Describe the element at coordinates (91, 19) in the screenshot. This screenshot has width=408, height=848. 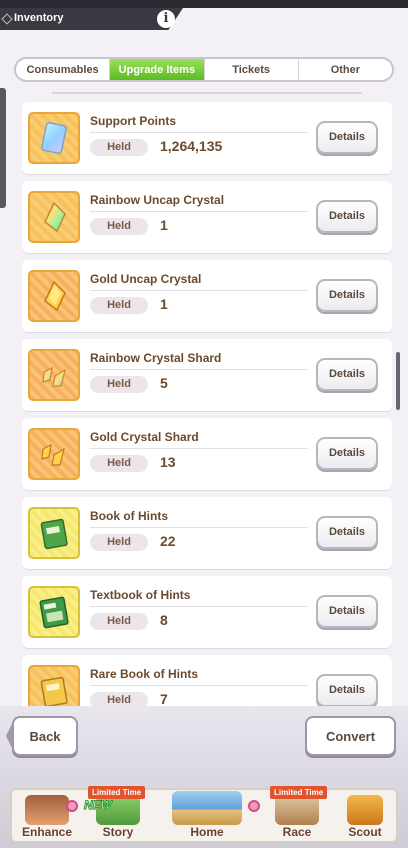
I see `header-bar: Inventory` at that location.